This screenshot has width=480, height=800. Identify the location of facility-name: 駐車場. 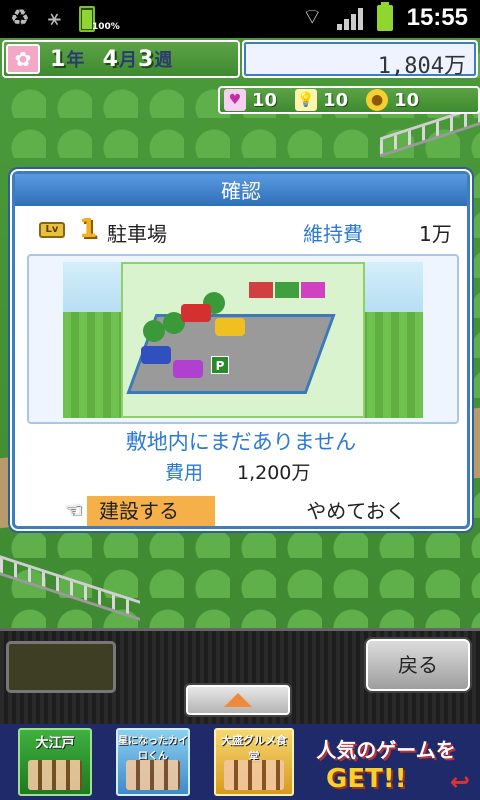
(137, 234).